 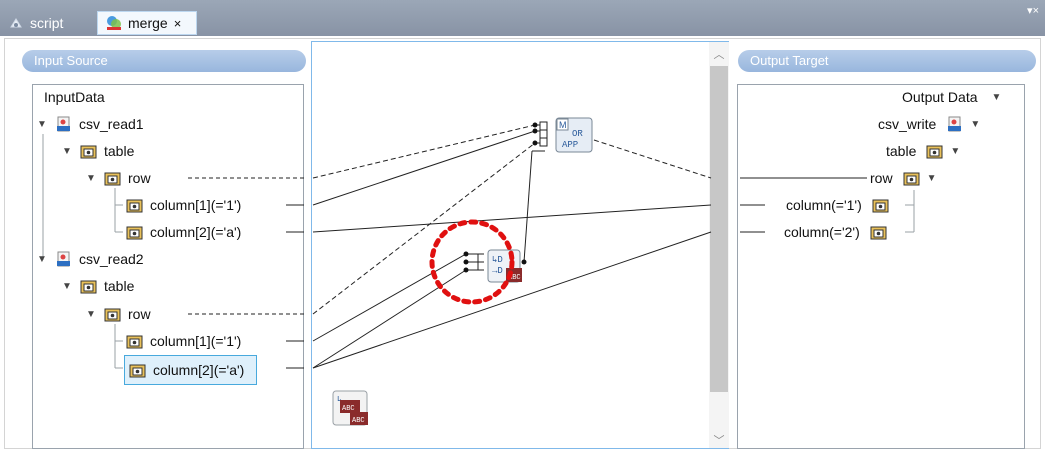 I want to click on output-node-row: row ▼, so click(x=907, y=178).